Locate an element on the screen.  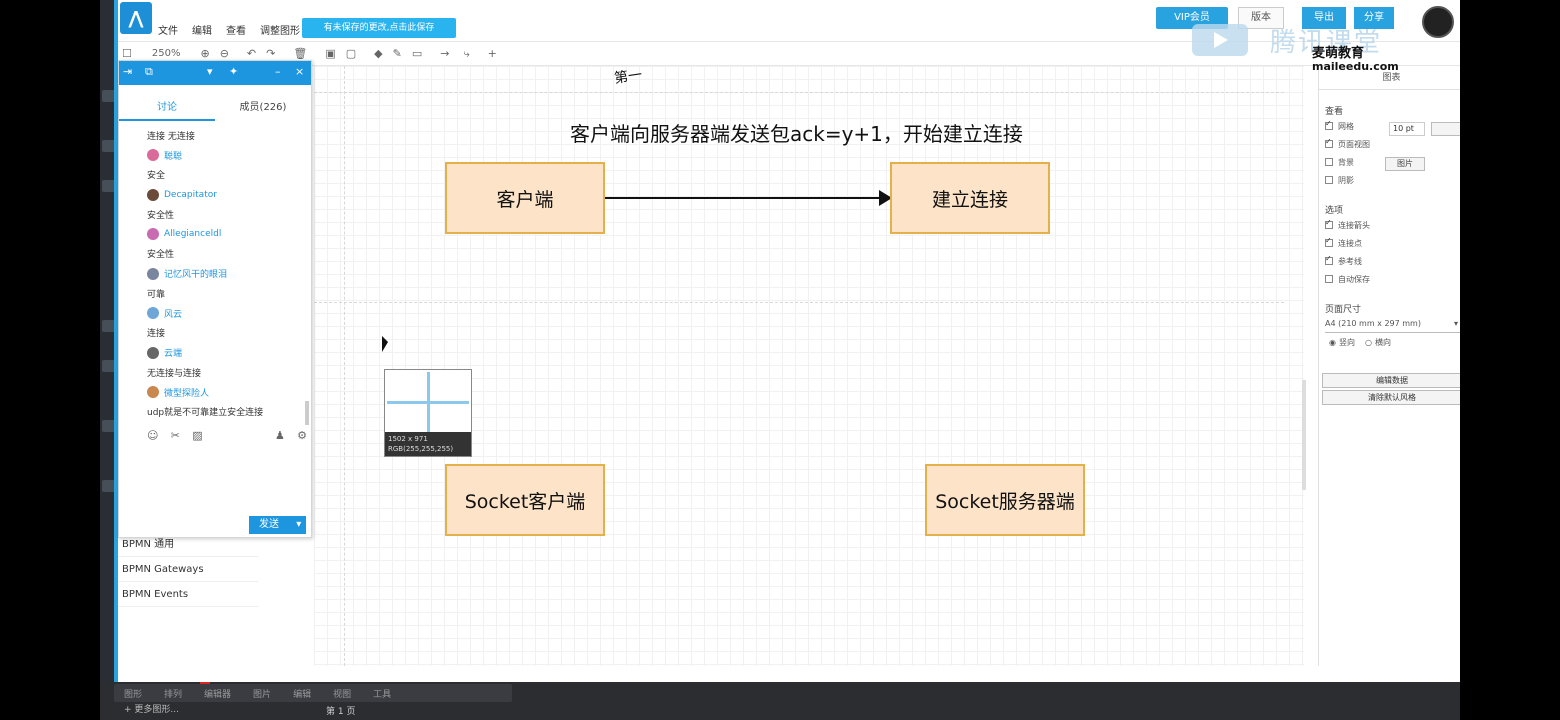
autosave-option: 自动保存 is located at coordinates (1392, 279).